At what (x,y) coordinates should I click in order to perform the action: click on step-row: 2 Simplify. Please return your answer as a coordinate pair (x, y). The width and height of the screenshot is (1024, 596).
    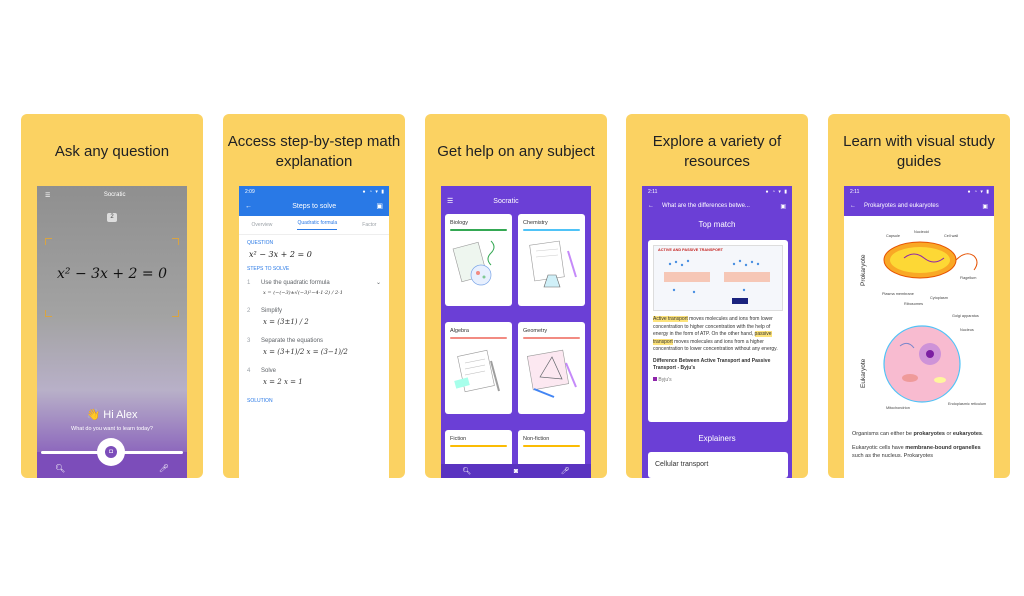
    Looking at the image, I should click on (314, 307).